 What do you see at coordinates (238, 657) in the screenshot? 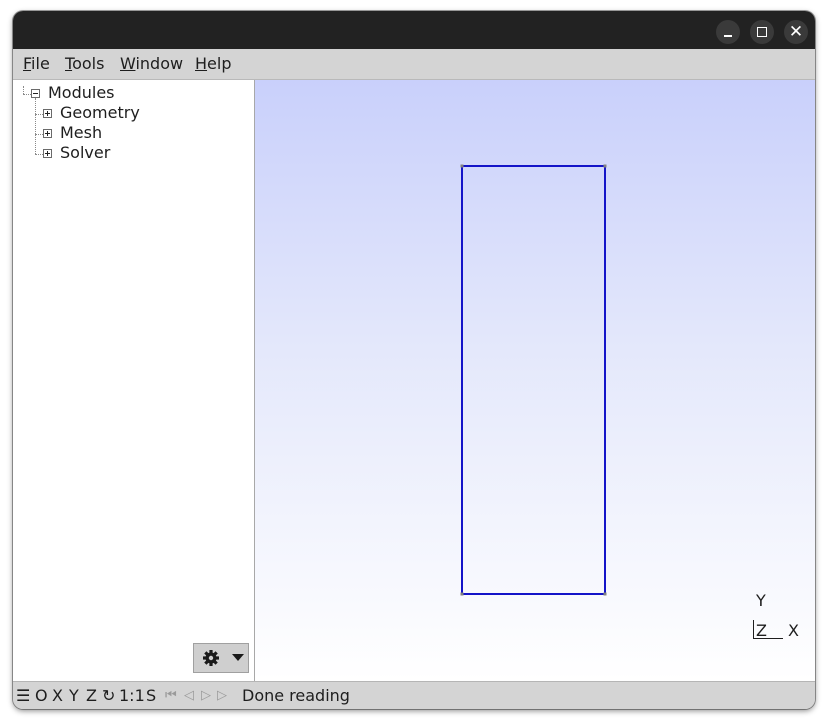
I see `chevron-down-icon` at bounding box center [238, 657].